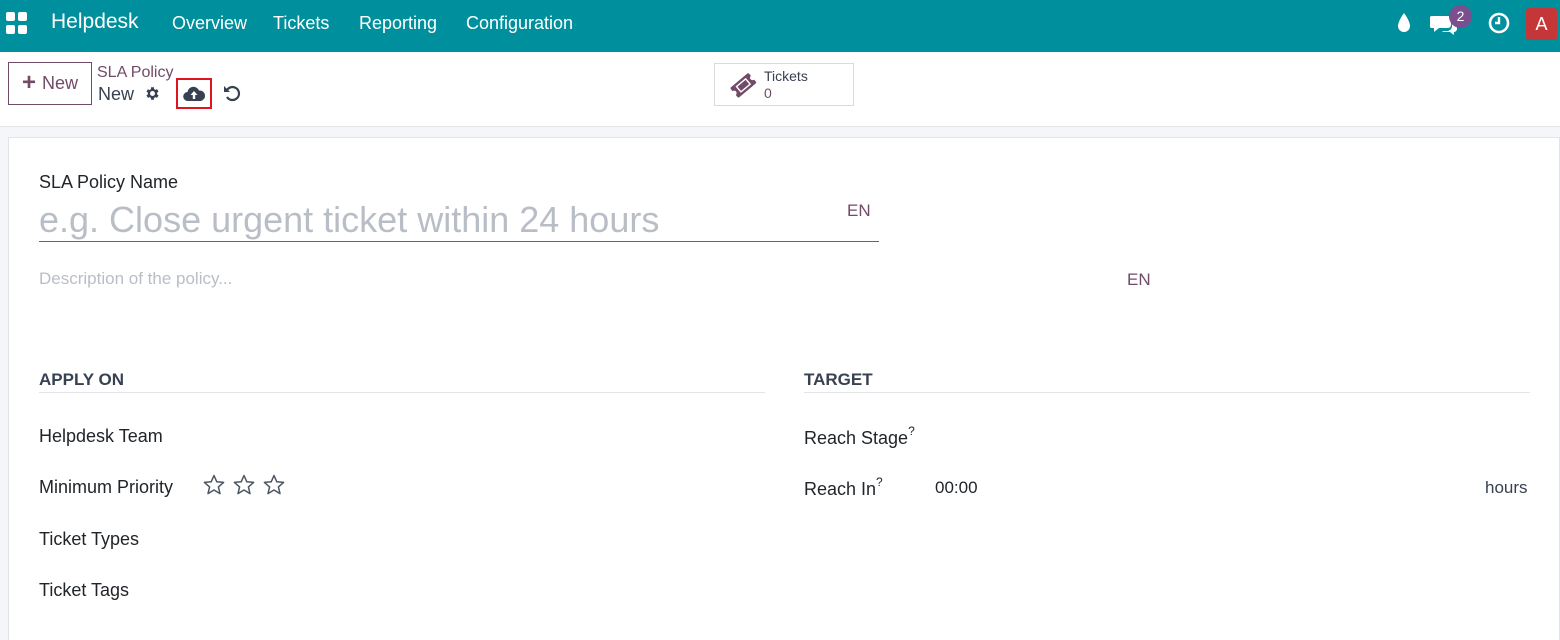 The image size is (1560, 640). I want to click on apps-grid-icon, so click(17, 23).